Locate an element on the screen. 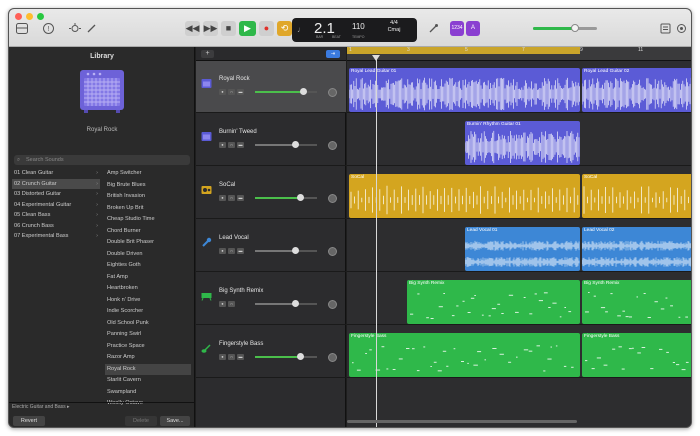 This screenshot has width=700, height=436. preset-item: Starlit Cavern is located at coordinates (148, 381).